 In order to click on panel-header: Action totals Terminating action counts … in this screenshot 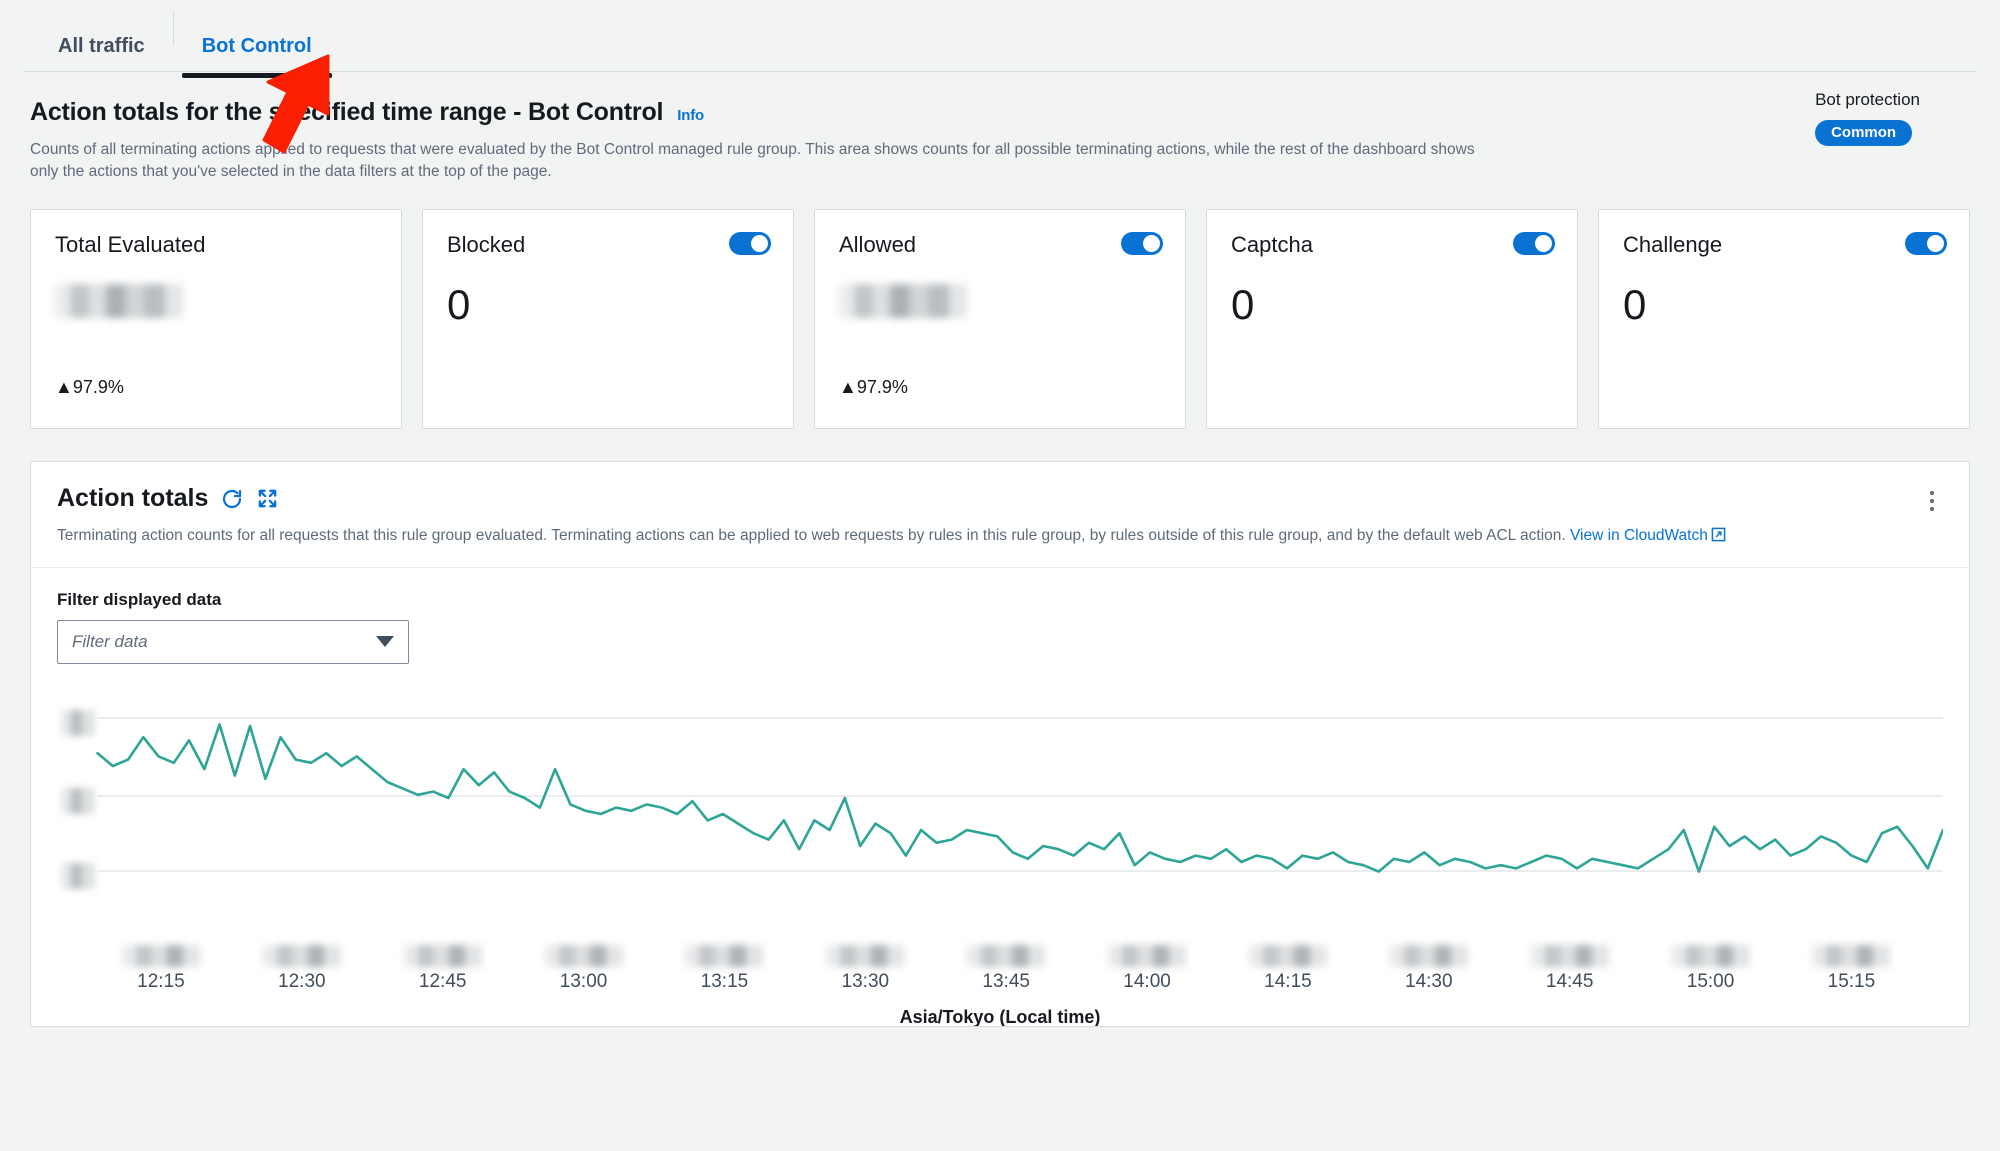, I will do `click(1000, 515)`.